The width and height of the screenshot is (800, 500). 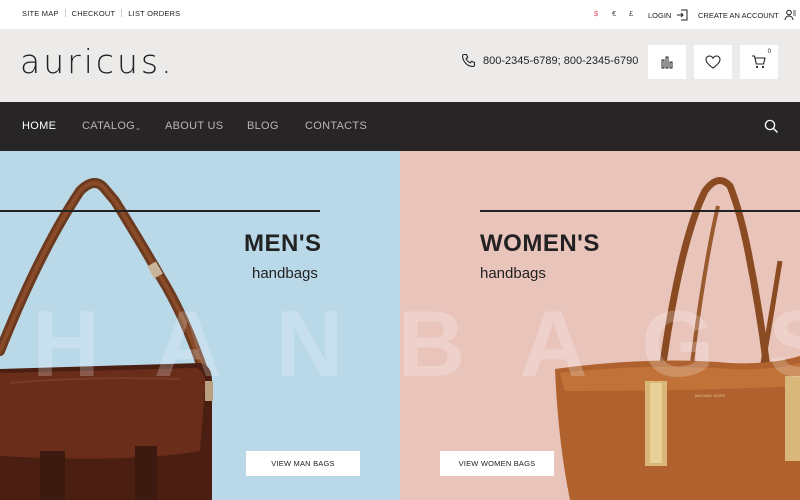 I want to click on svg-text: MICHAEL KORS, so click(x=710, y=395).